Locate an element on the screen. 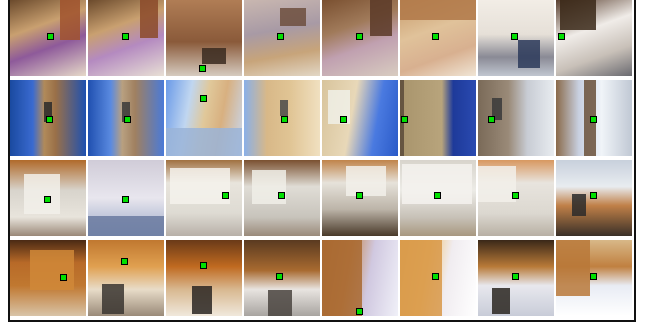  image-tile-r3-c2 is located at coordinates (126, 198).